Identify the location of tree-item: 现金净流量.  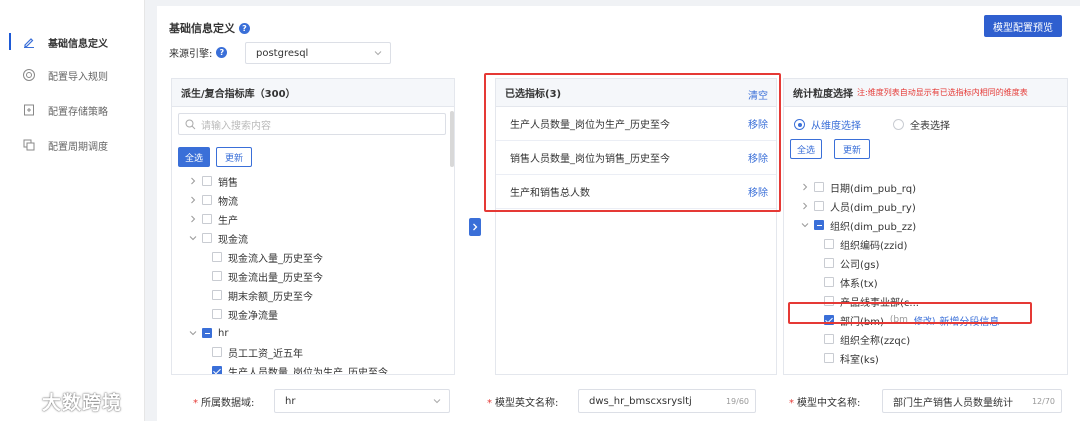
(245, 314).